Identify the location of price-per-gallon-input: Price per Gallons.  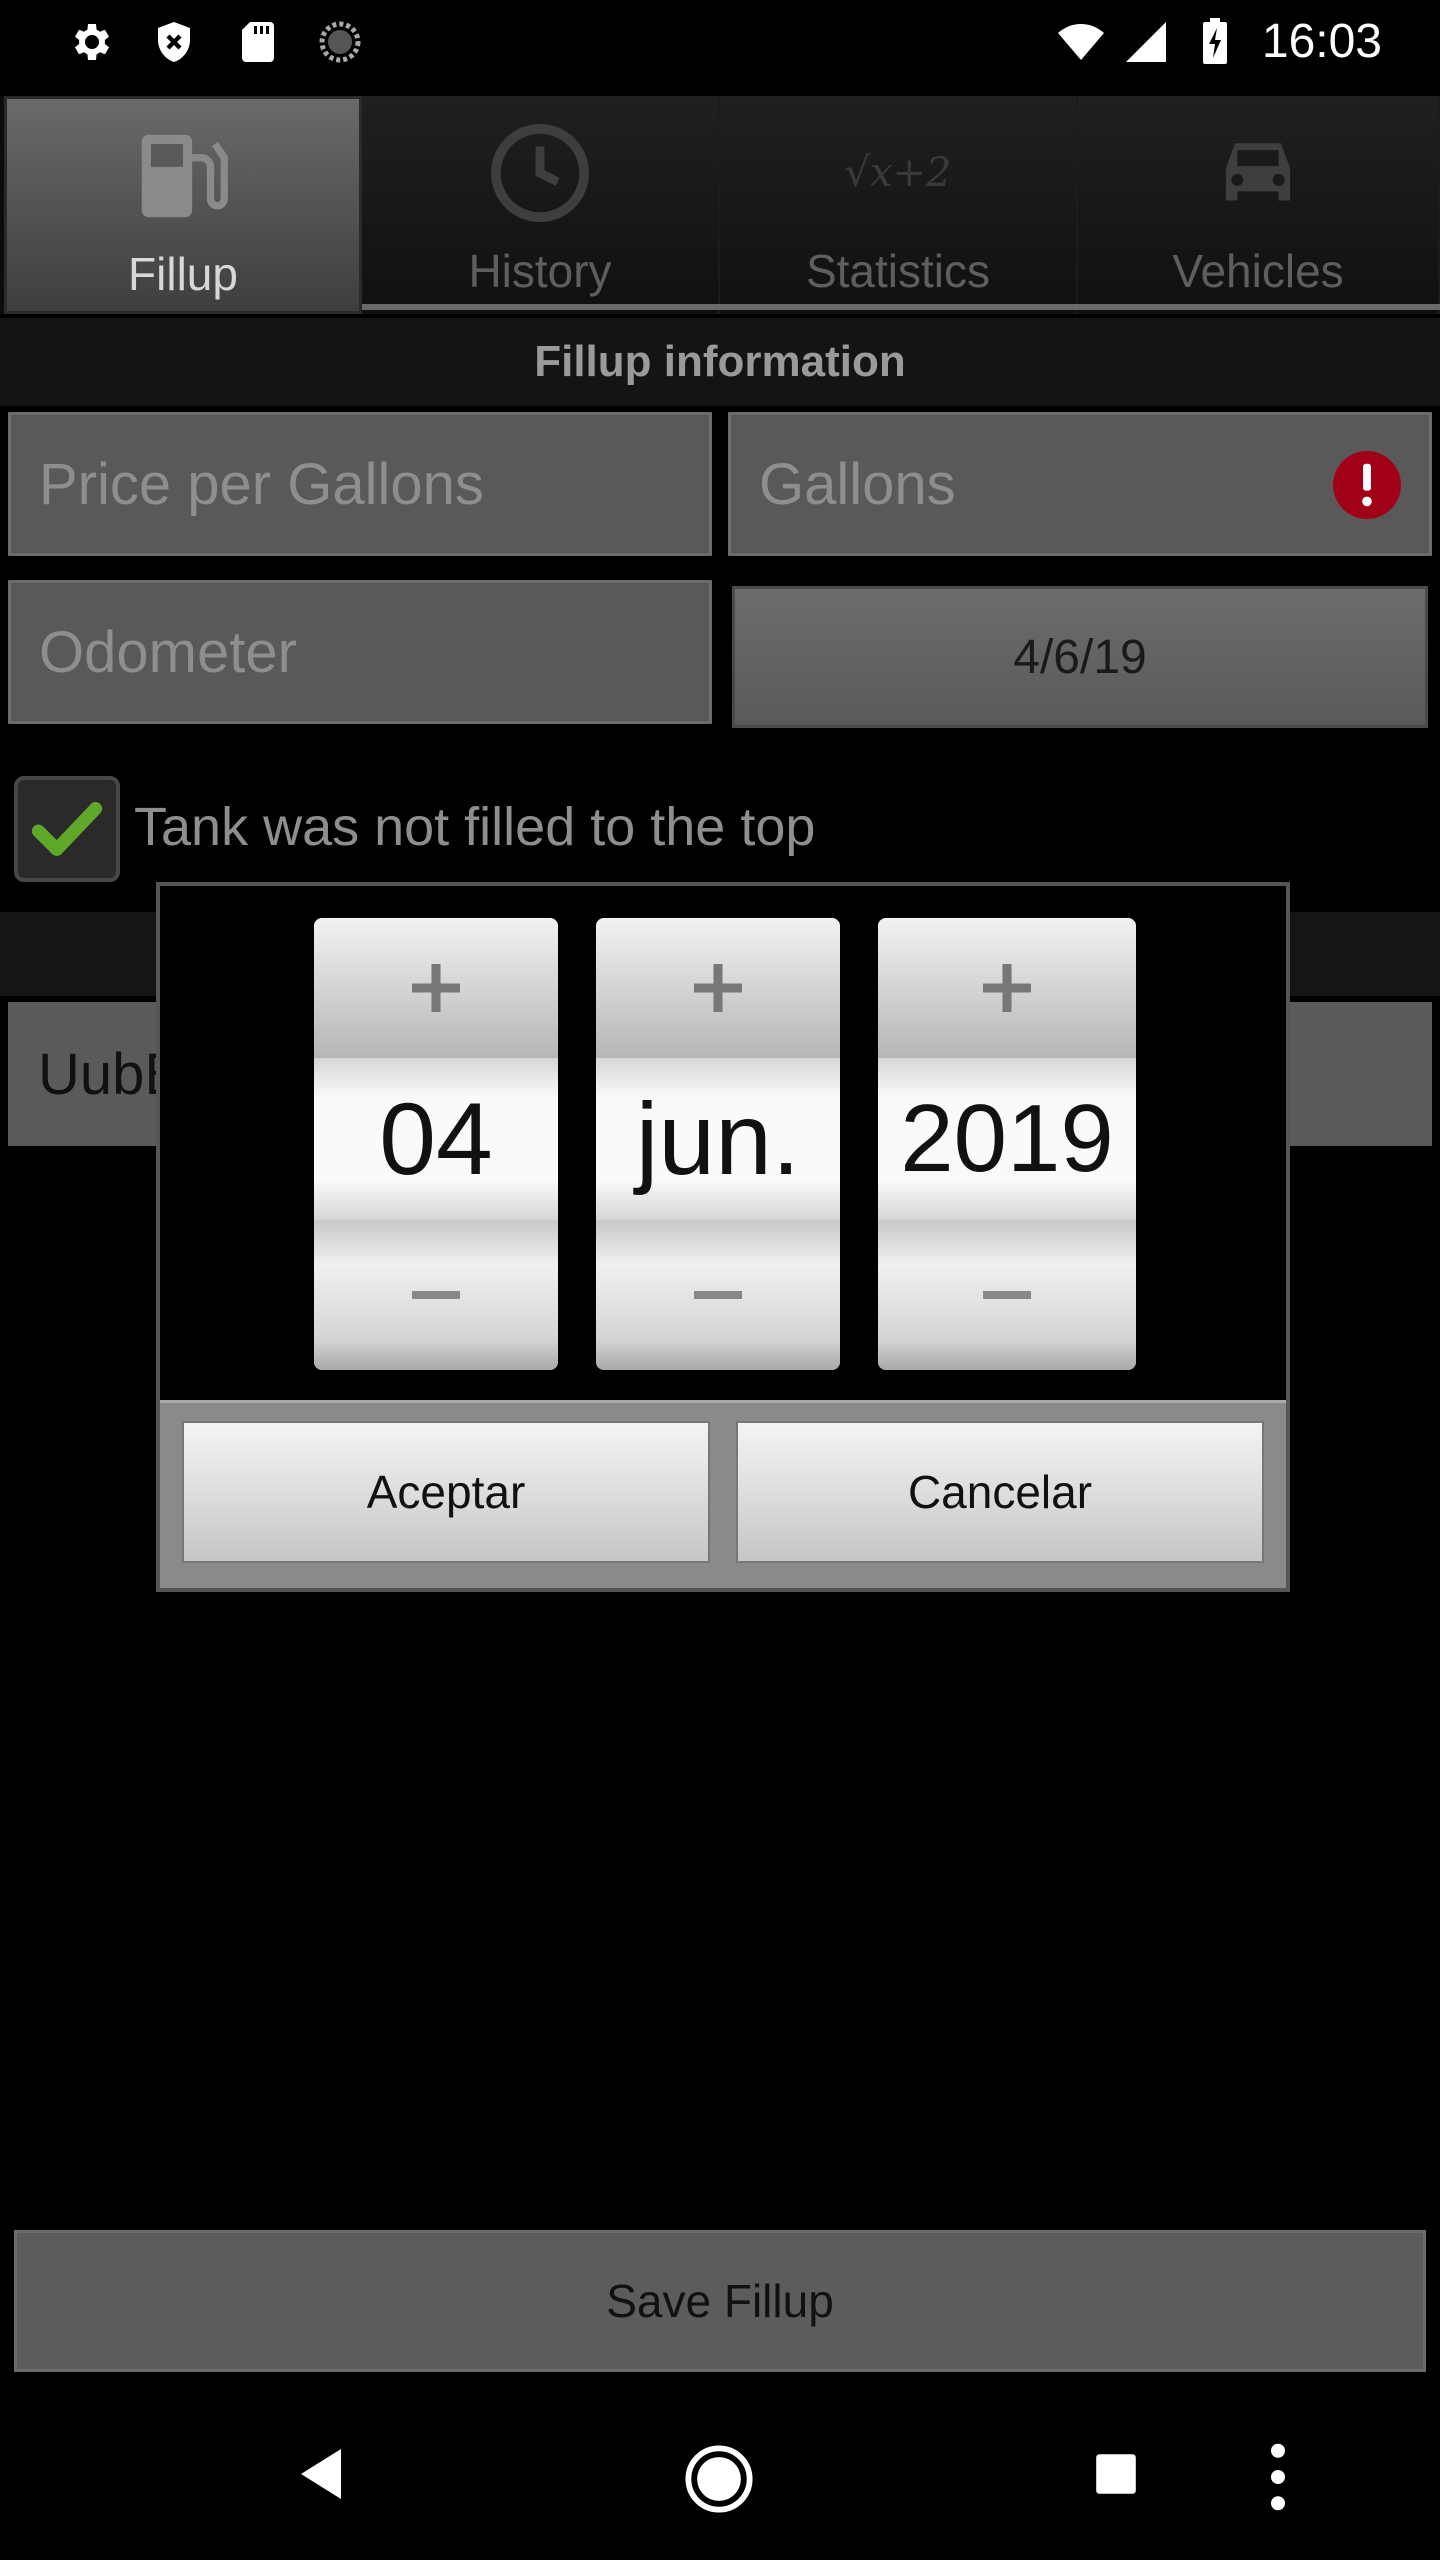
(360, 484).